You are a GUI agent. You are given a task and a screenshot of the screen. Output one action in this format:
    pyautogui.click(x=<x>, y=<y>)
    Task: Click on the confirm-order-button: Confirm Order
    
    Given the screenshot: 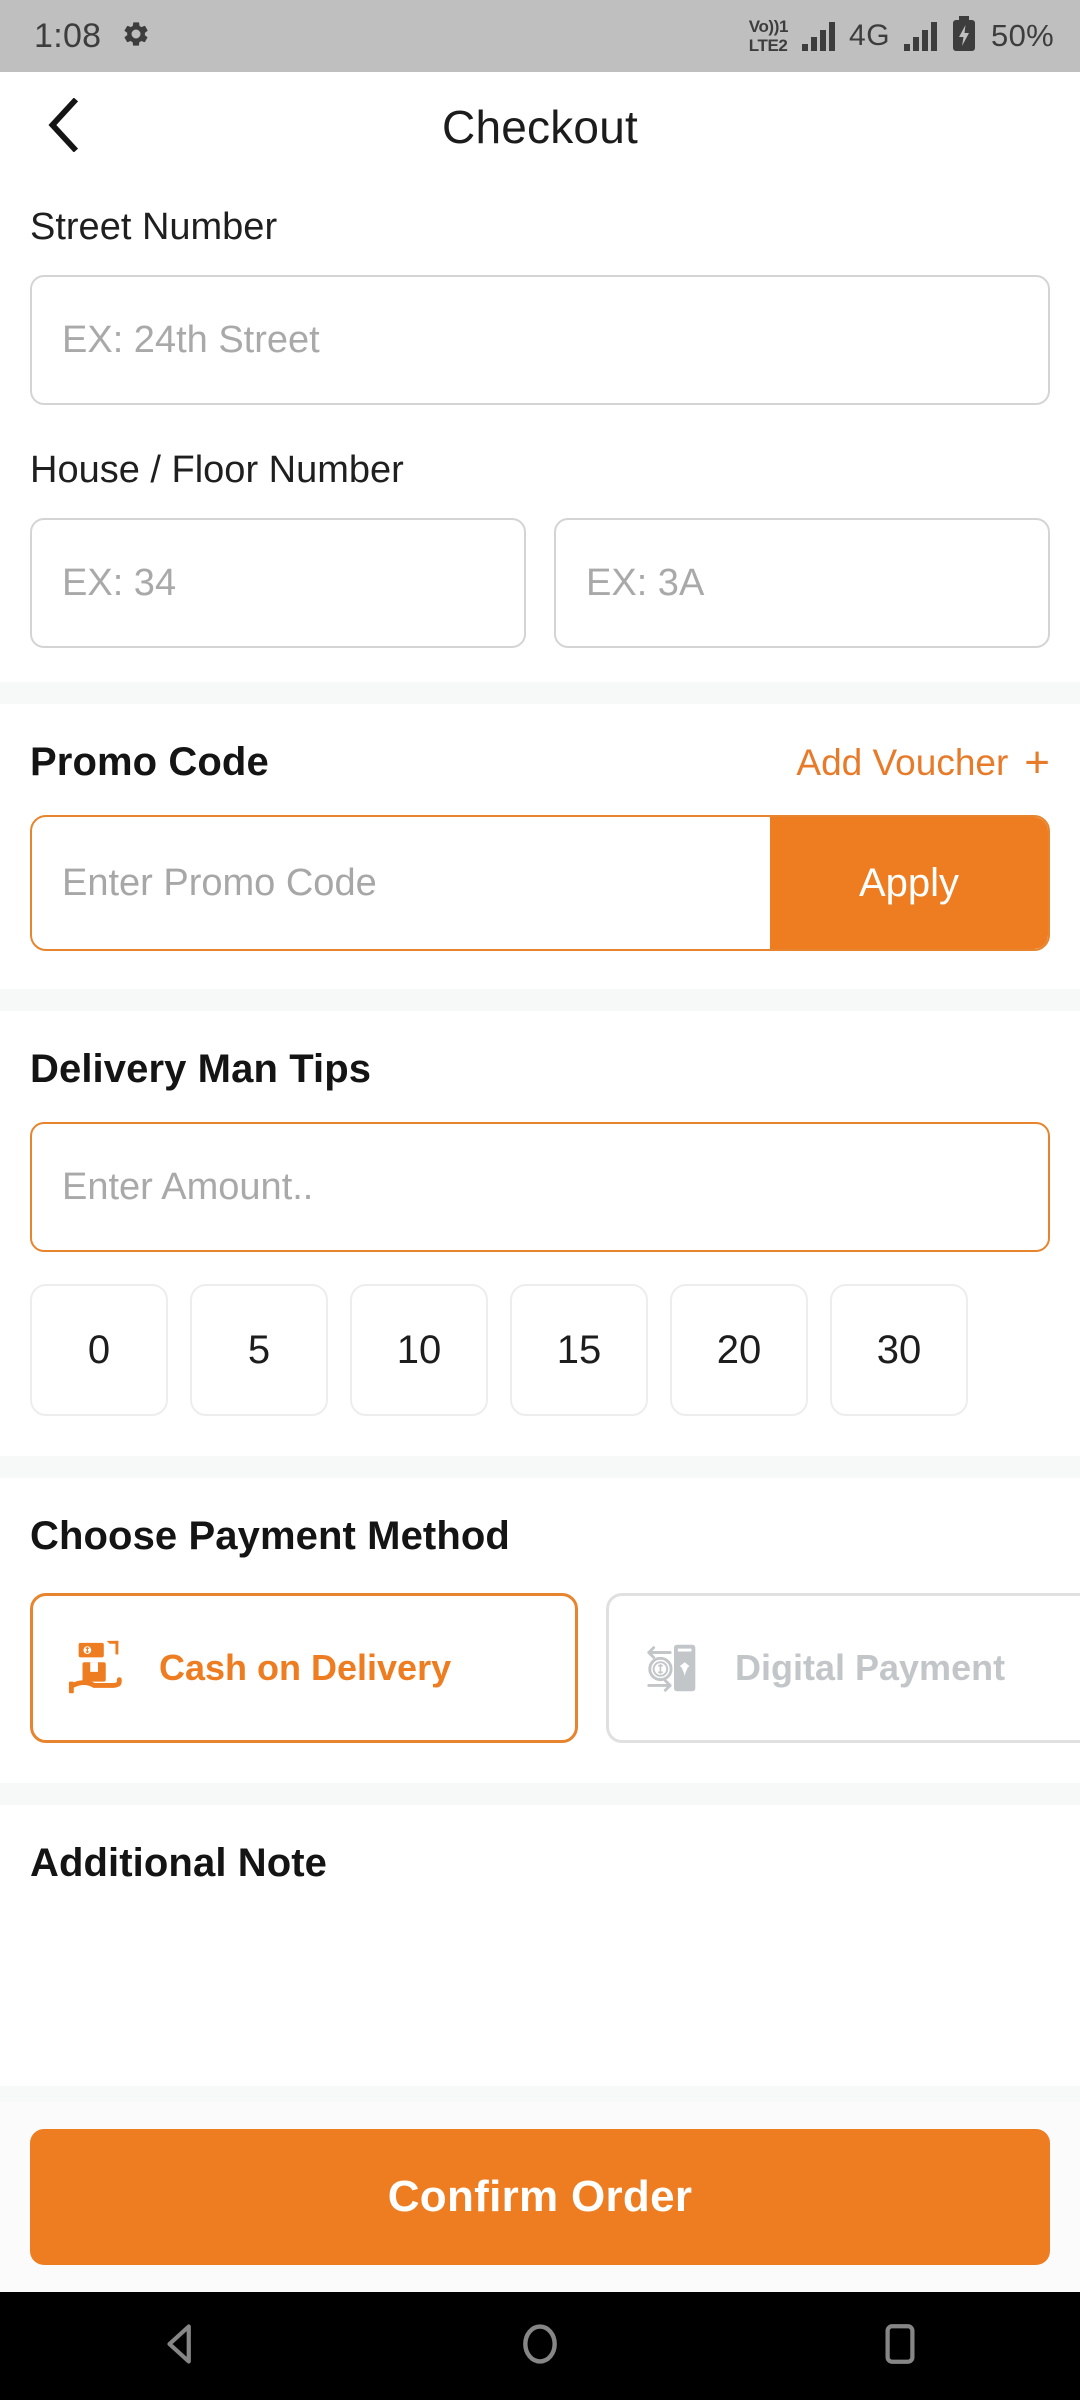 What is the action you would take?
    pyautogui.click(x=540, y=2197)
    